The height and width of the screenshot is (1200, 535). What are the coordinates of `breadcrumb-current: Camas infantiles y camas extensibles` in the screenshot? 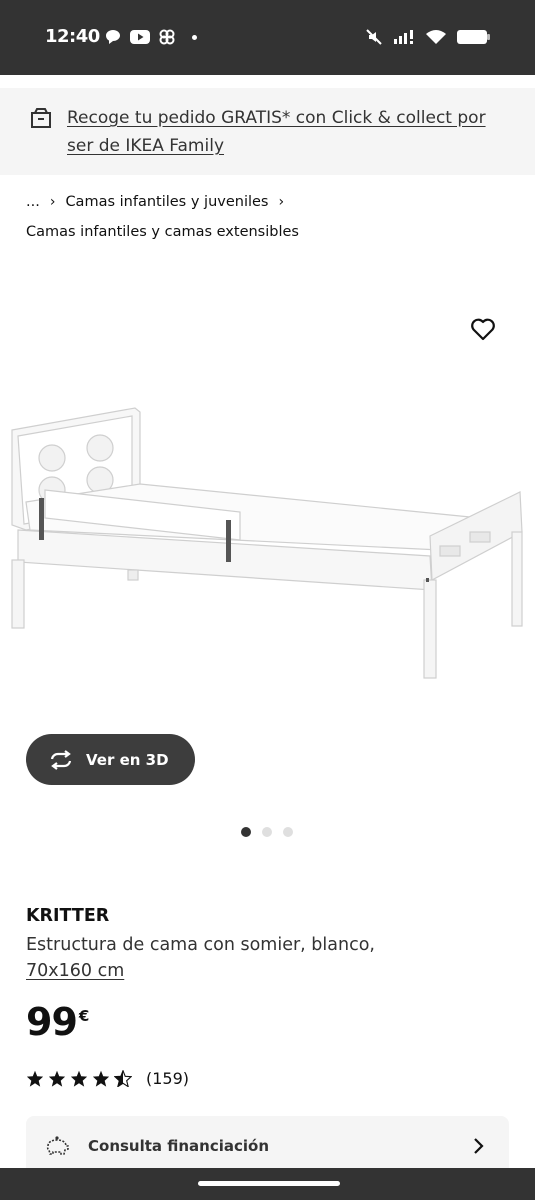 It's located at (162, 232).